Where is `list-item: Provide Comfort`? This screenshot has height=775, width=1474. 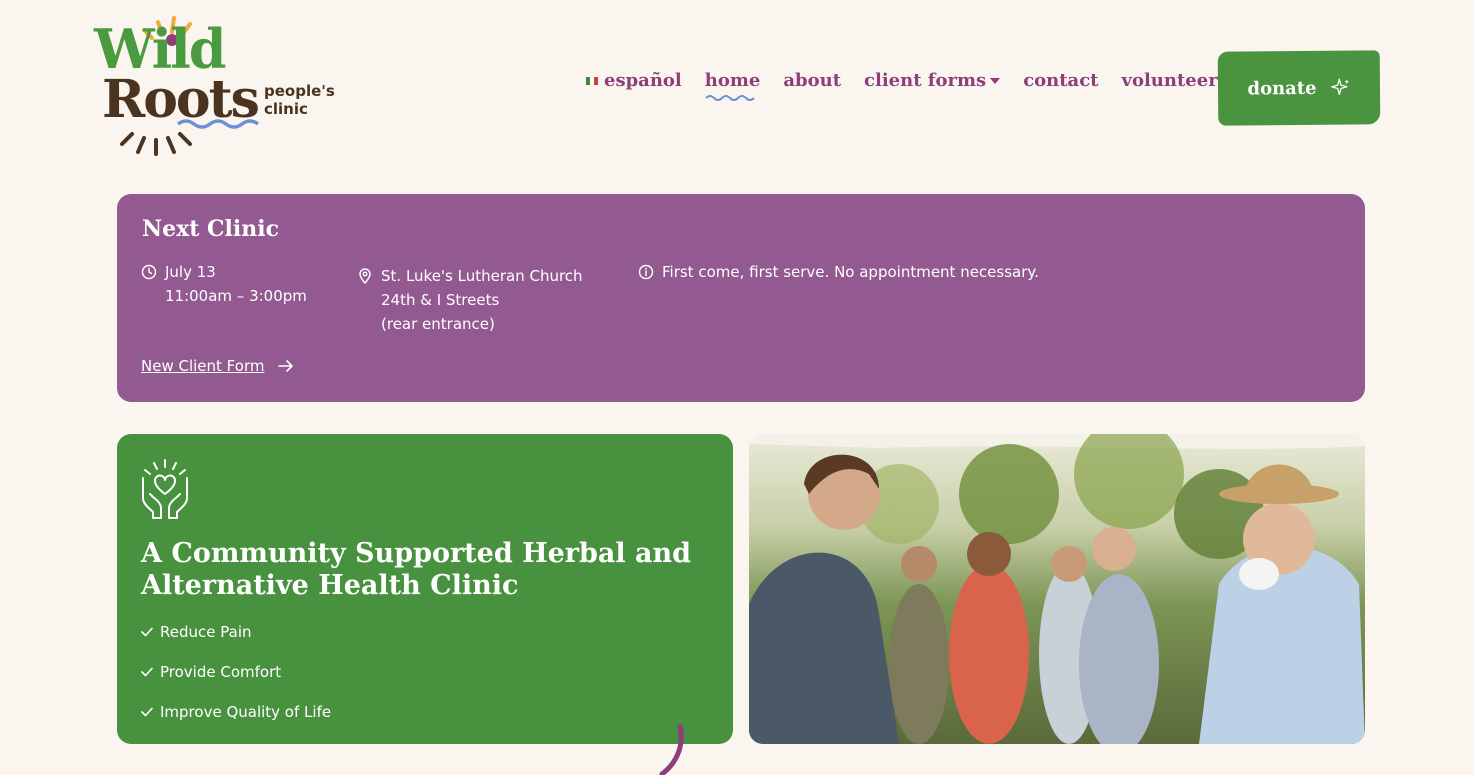 list-item: Provide Comfort is located at coordinates (236, 672).